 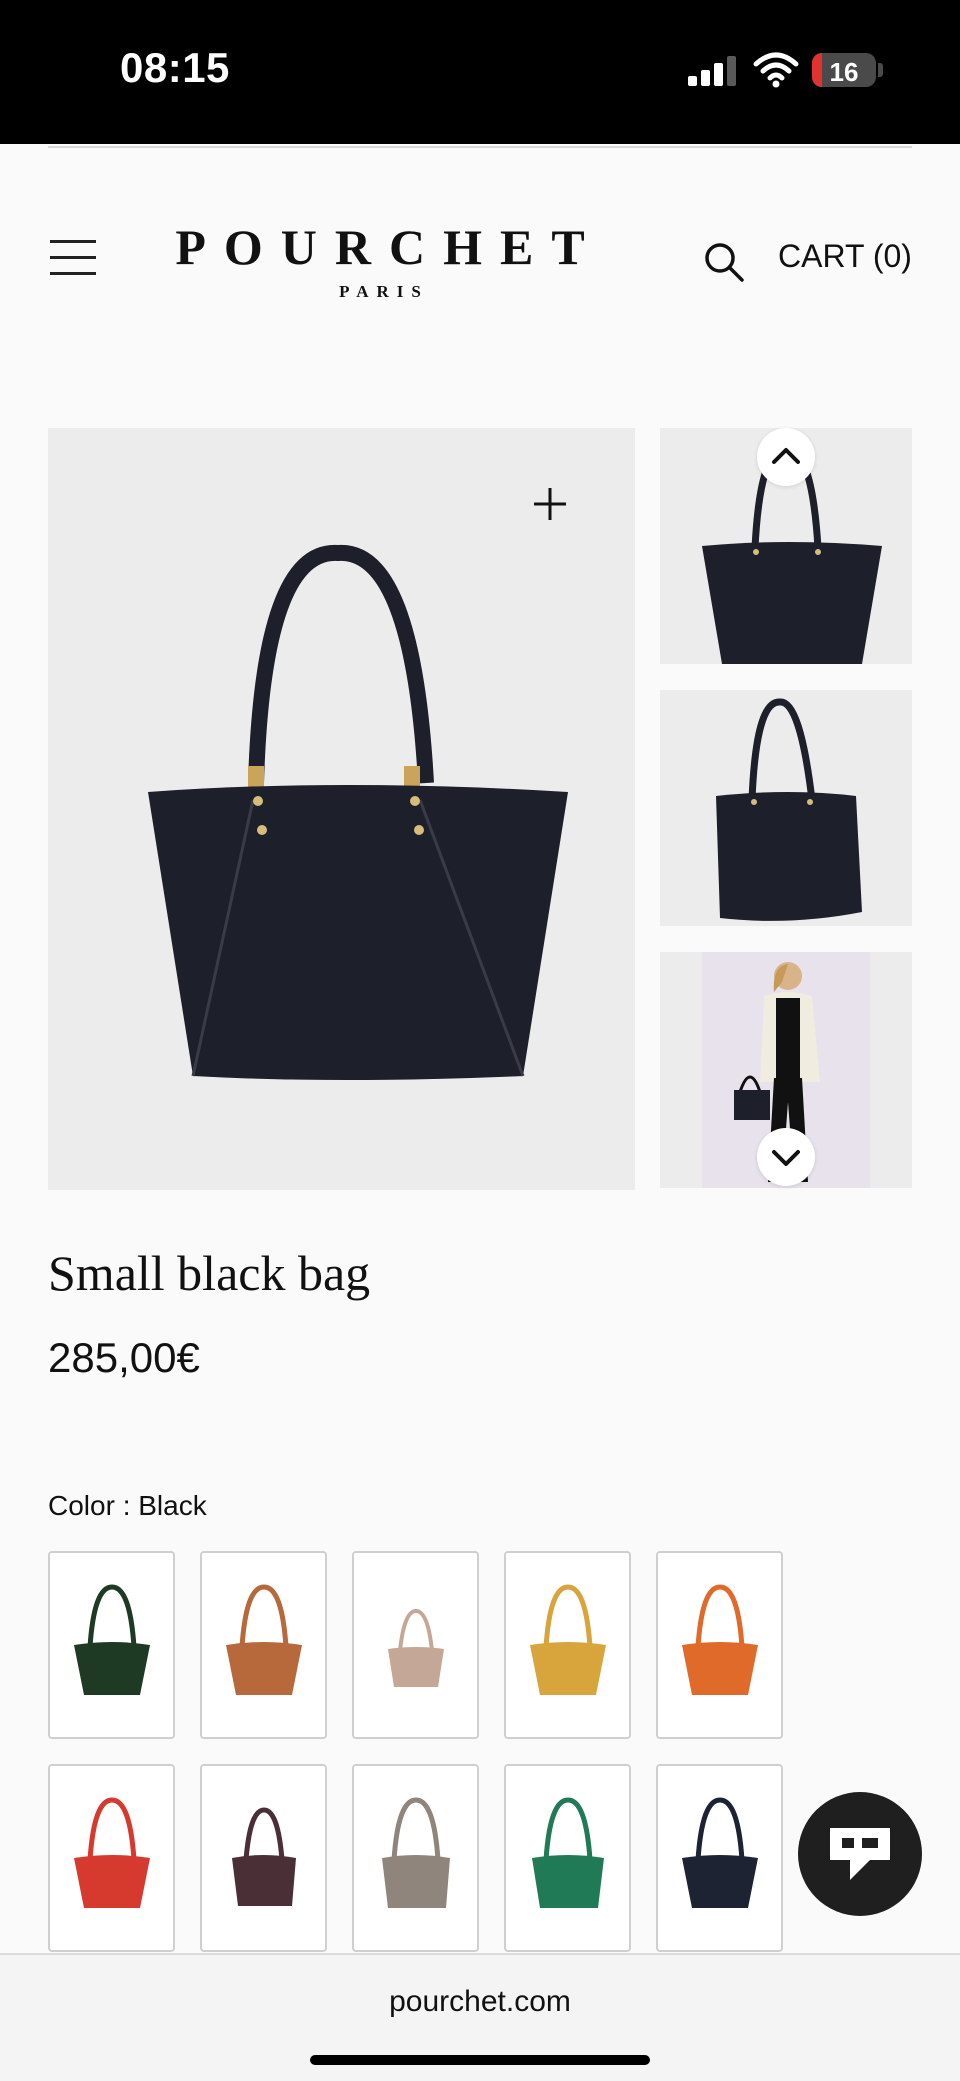 I want to click on signal-icon, so click(x=712, y=71).